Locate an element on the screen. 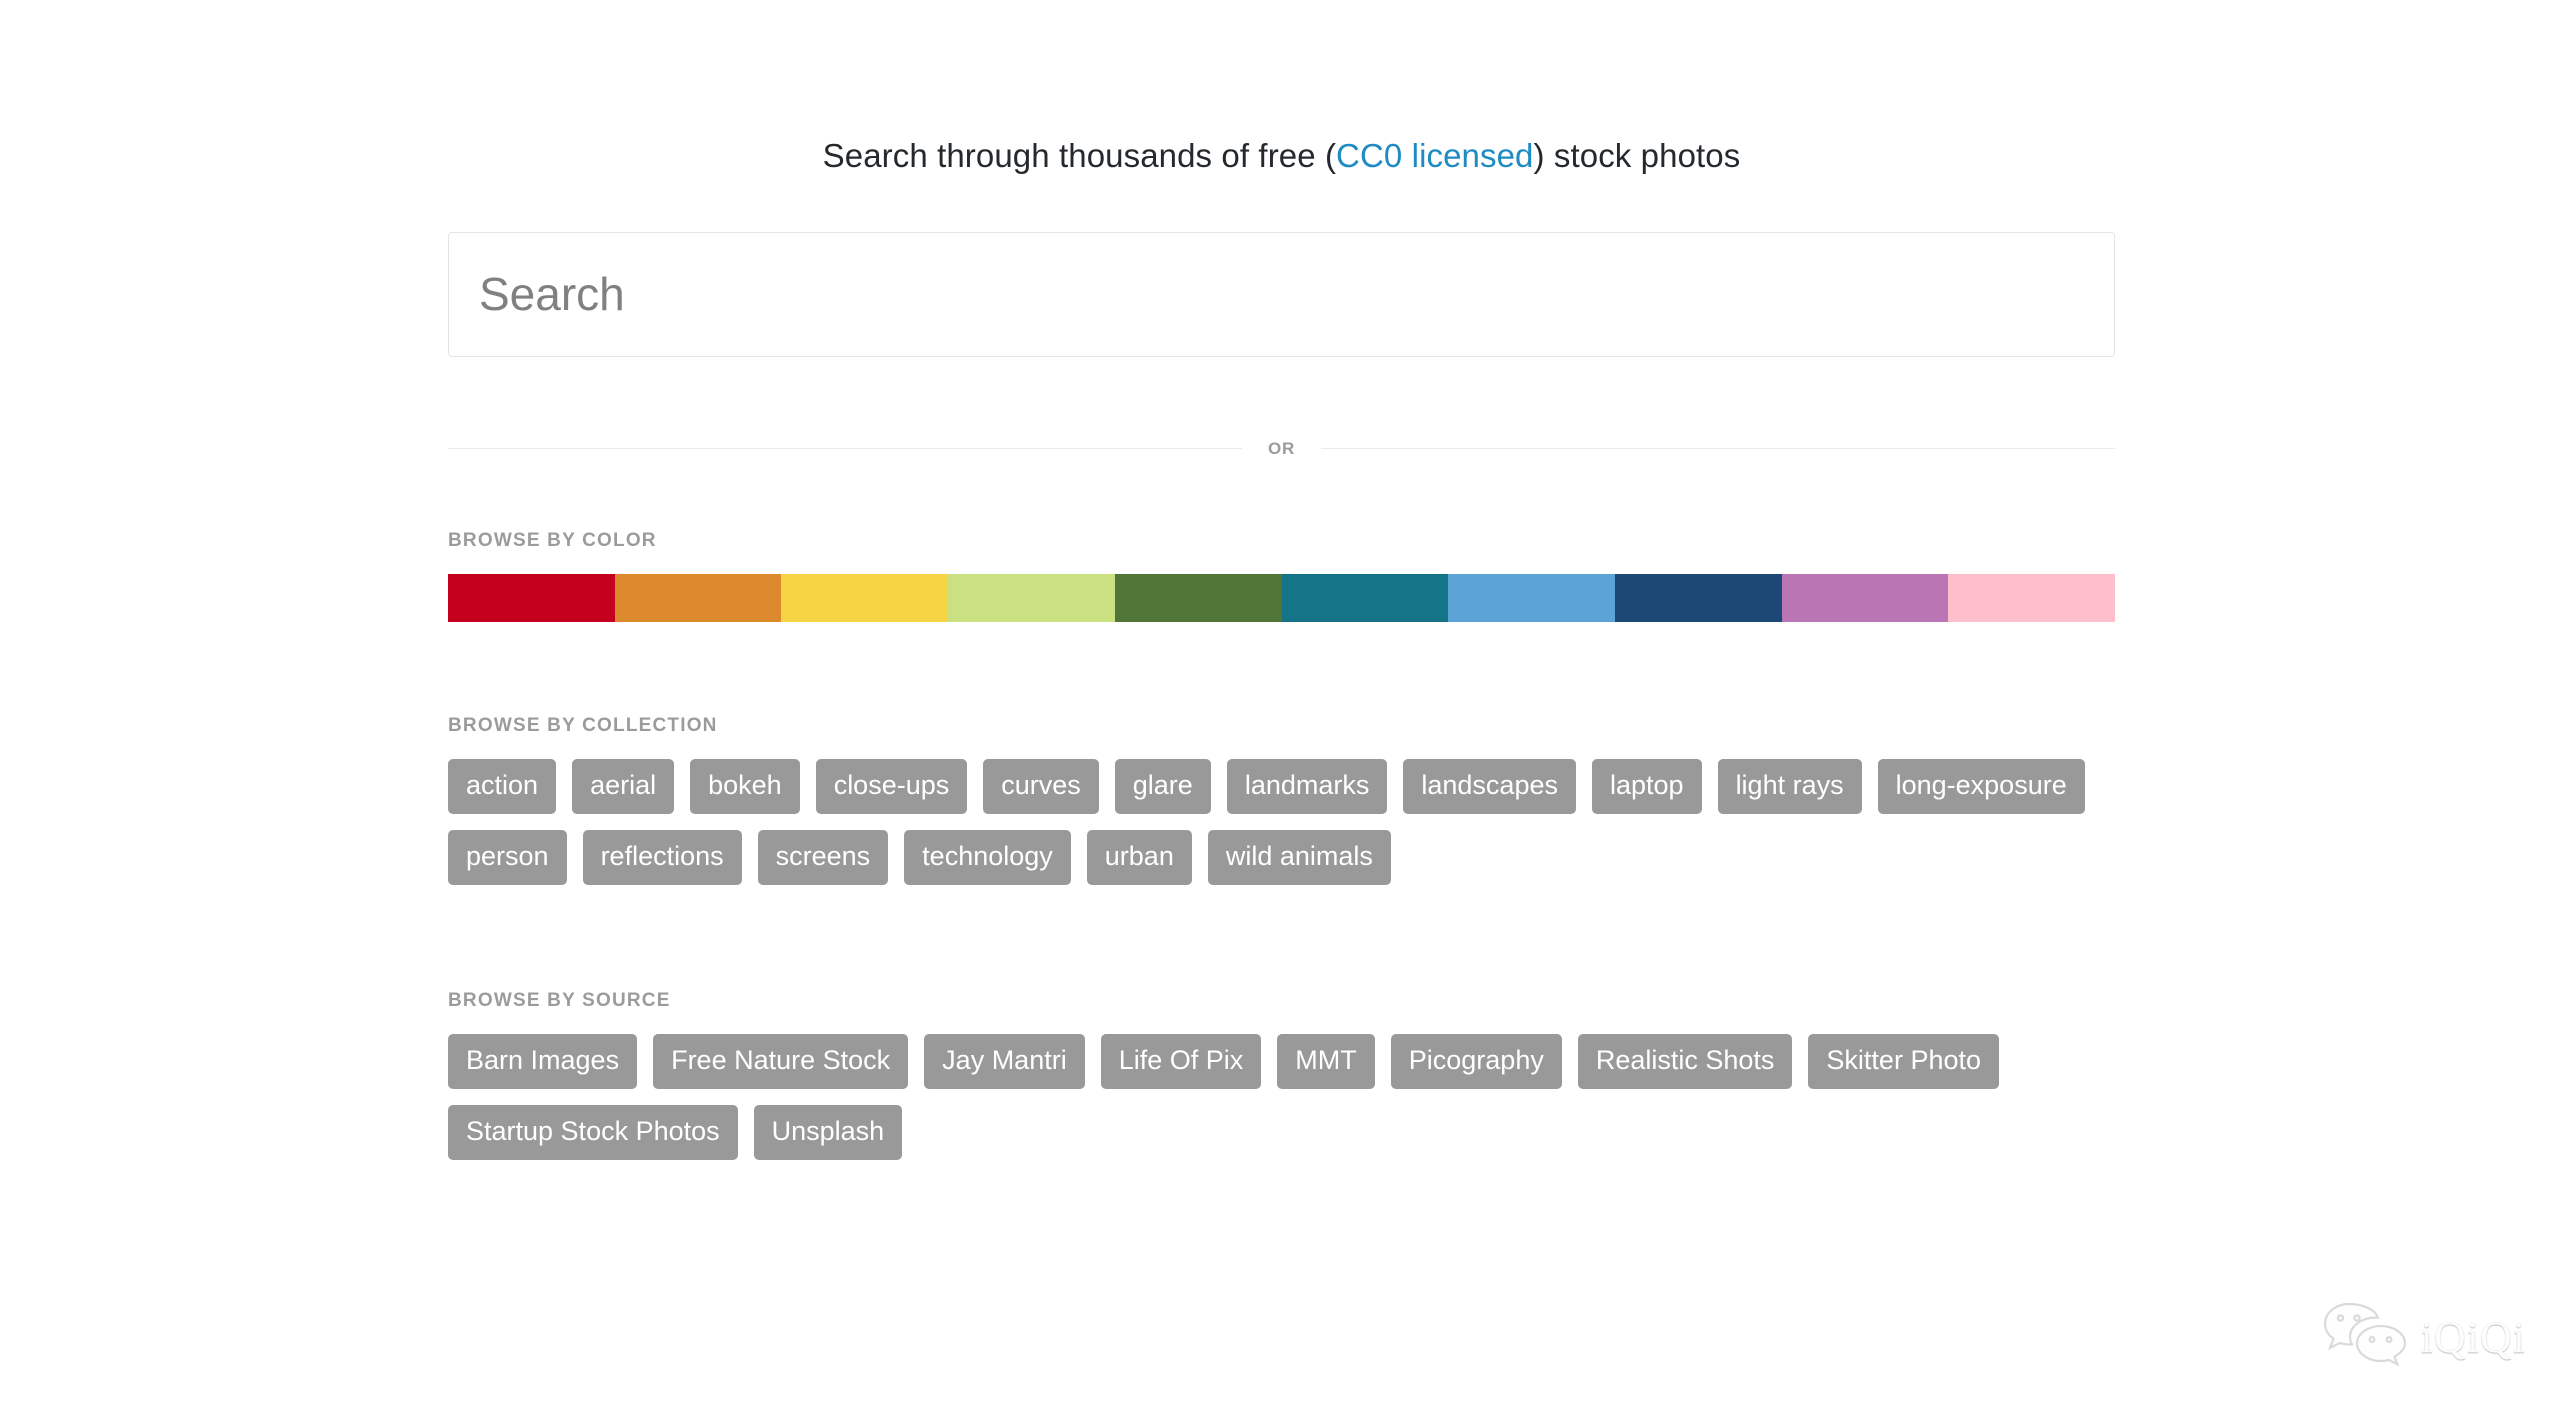 The image size is (2558, 1404). watermark-text: iQiQi is located at coordinates (2473, 1337).